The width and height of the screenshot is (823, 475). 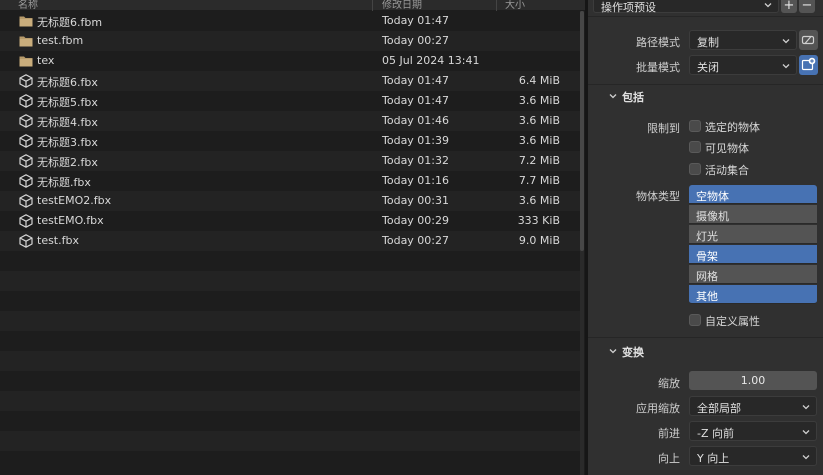 I want to click on file-size: 6.4 MiB, so click(x=539, y=80).